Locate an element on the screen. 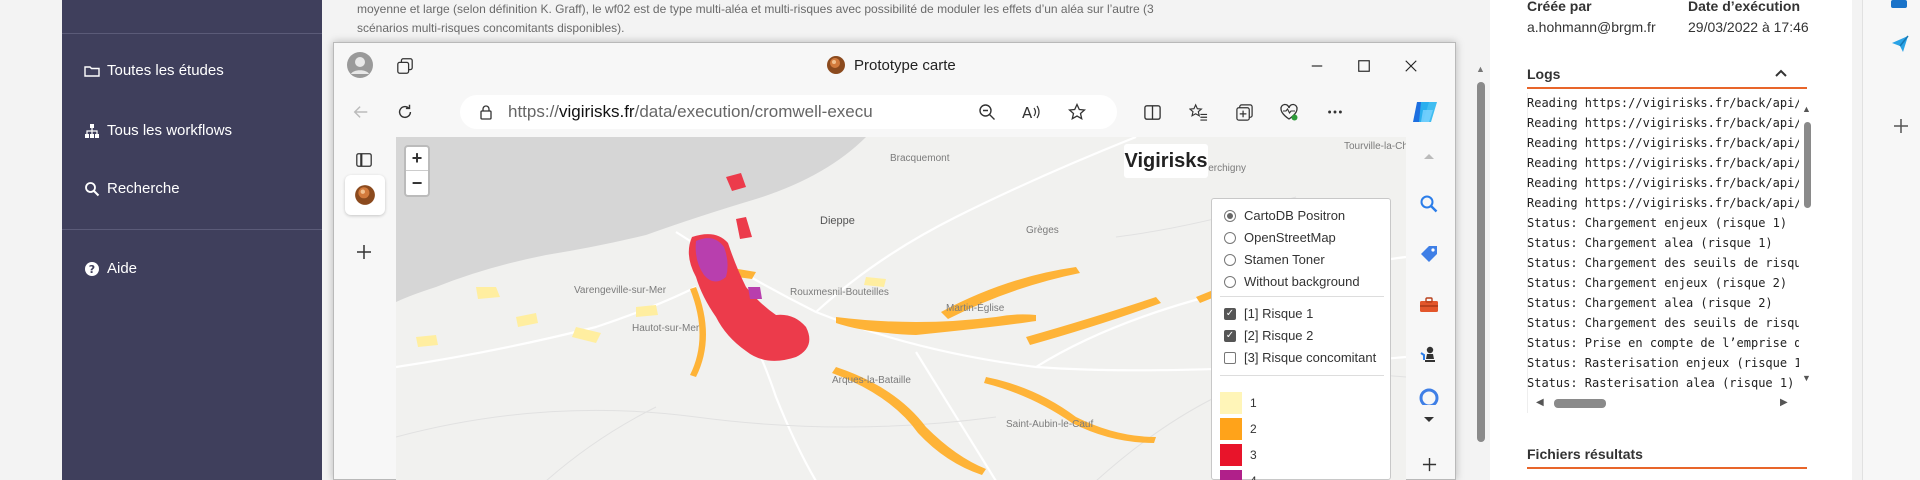 The image size is (1920, 480). chess-piece-icon is located at coordinates (1427, 354).